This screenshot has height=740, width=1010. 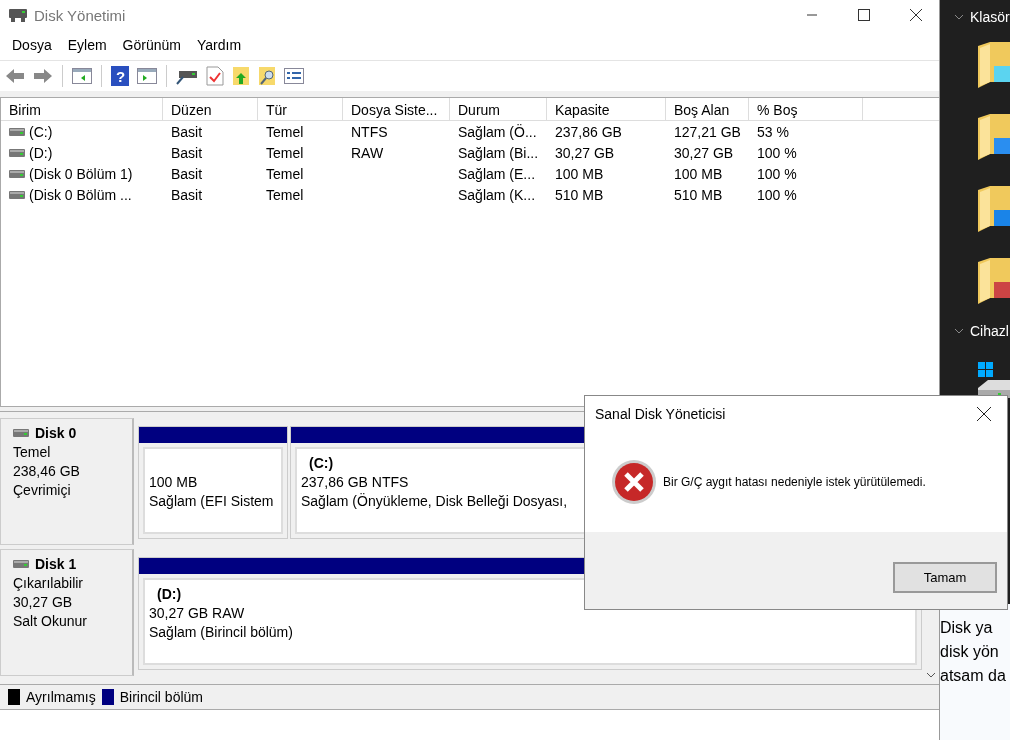 I want to click on dialog-title: Sanal Disk Yöneticisi, so click(x=660, y=414).